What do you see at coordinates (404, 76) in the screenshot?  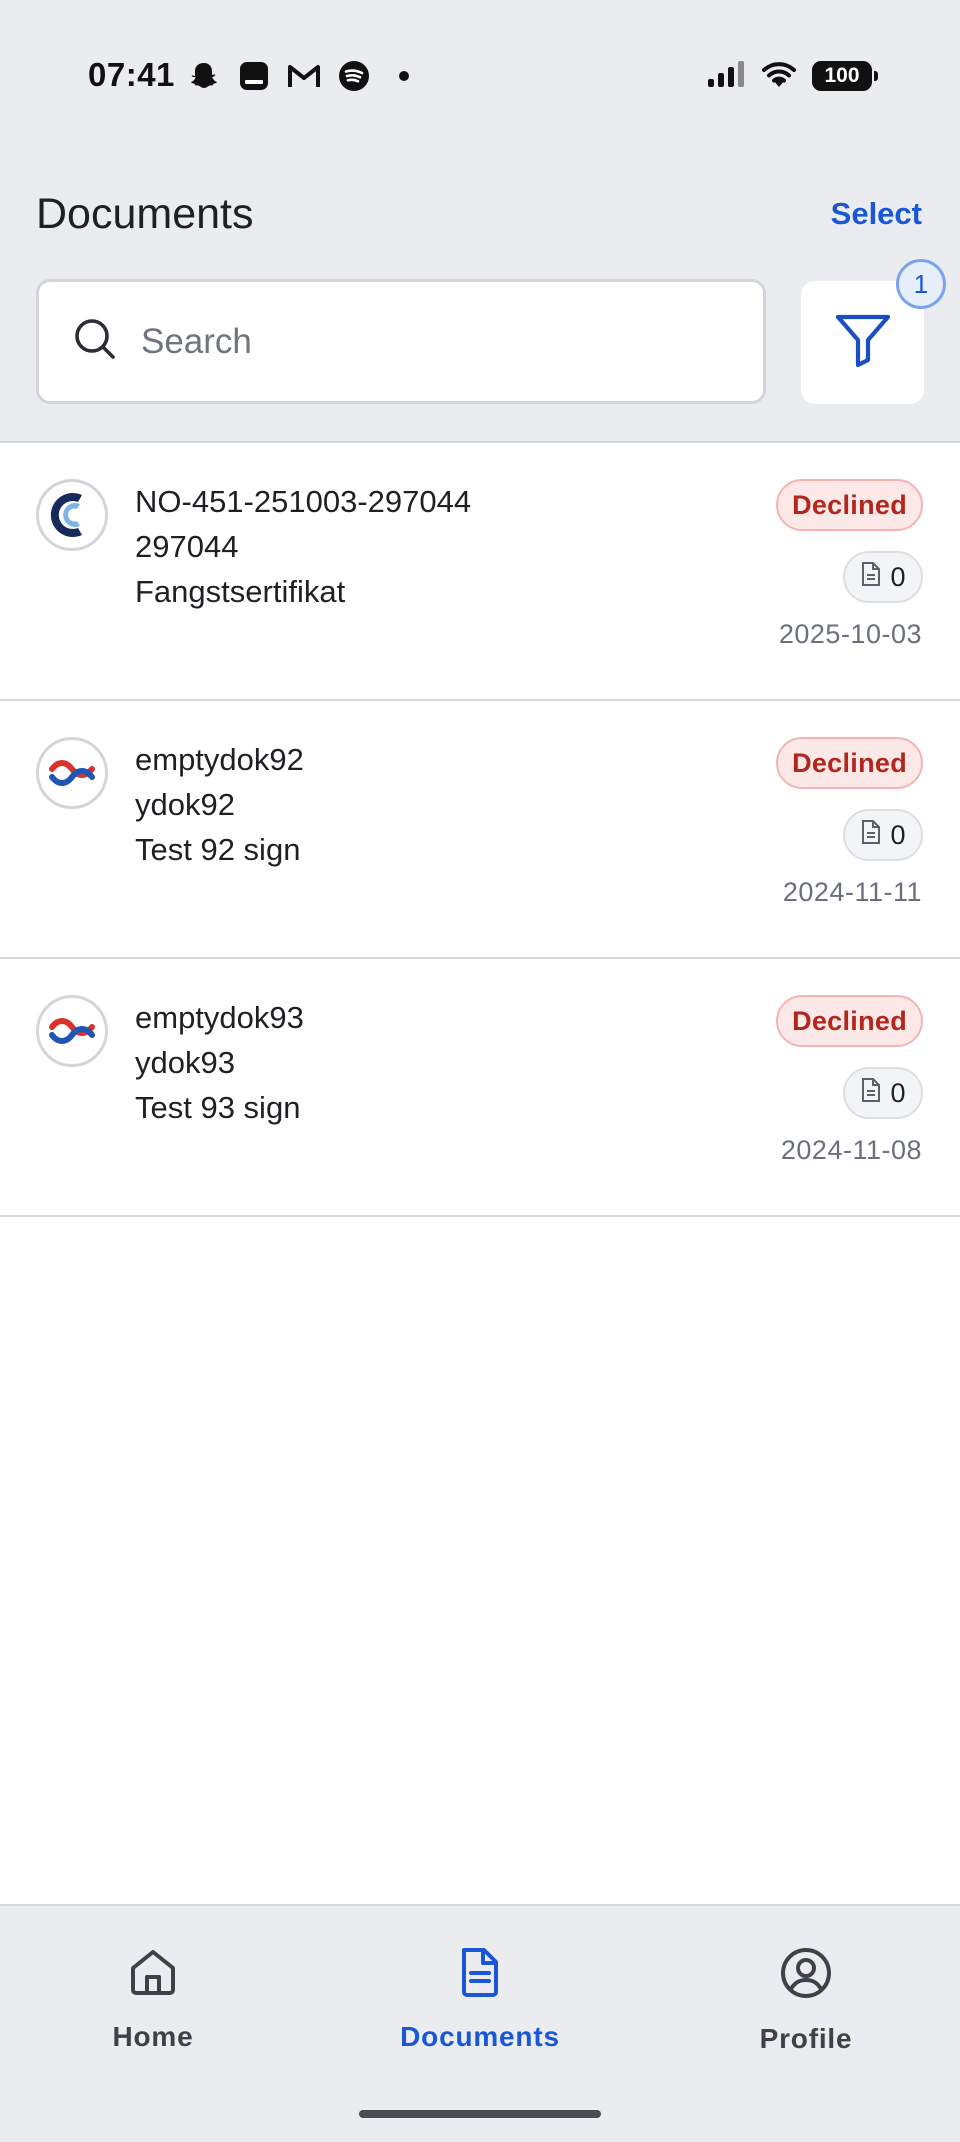 I see `dot-icon` at bounding box center [404, 76].